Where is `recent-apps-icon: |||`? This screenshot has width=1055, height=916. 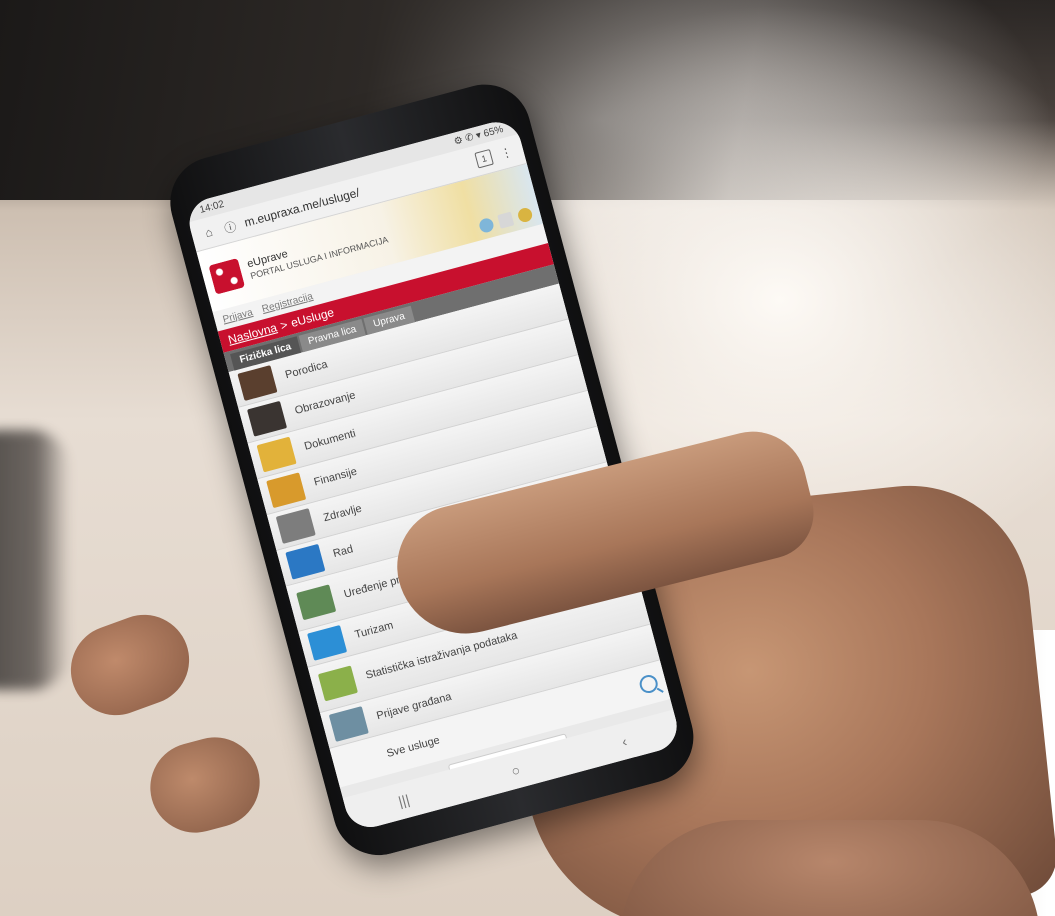
recent-apps-icon: ||| is located at coordinates (404, 800).